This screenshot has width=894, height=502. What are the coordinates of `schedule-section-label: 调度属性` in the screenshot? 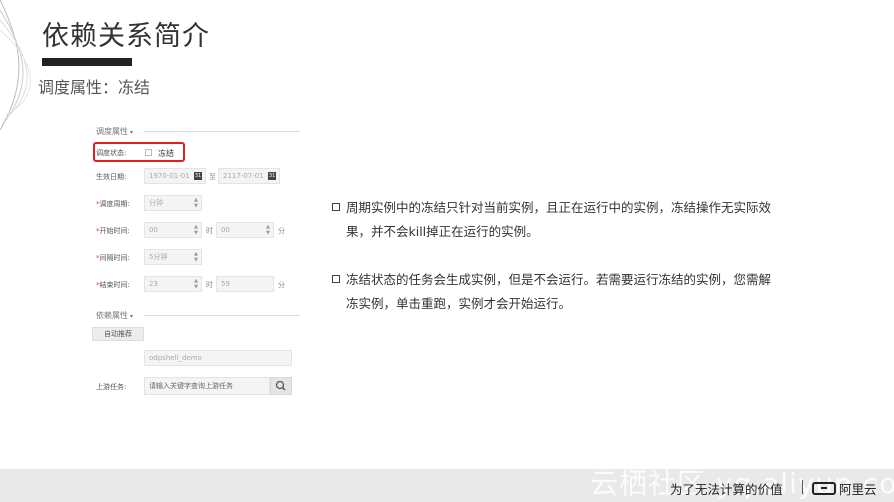 It's located at (112, 131).